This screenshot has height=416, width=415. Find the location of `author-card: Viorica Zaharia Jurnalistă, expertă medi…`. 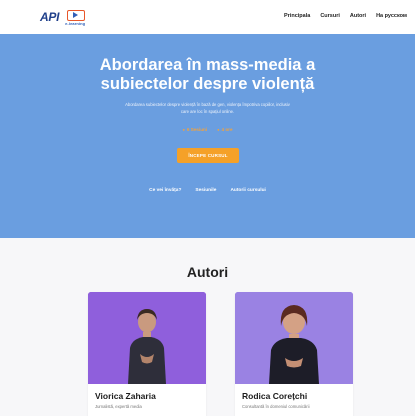

author-card: Viorica Zaharia Jurnalistă, expertă medi… is located at coordinates (147, 354).